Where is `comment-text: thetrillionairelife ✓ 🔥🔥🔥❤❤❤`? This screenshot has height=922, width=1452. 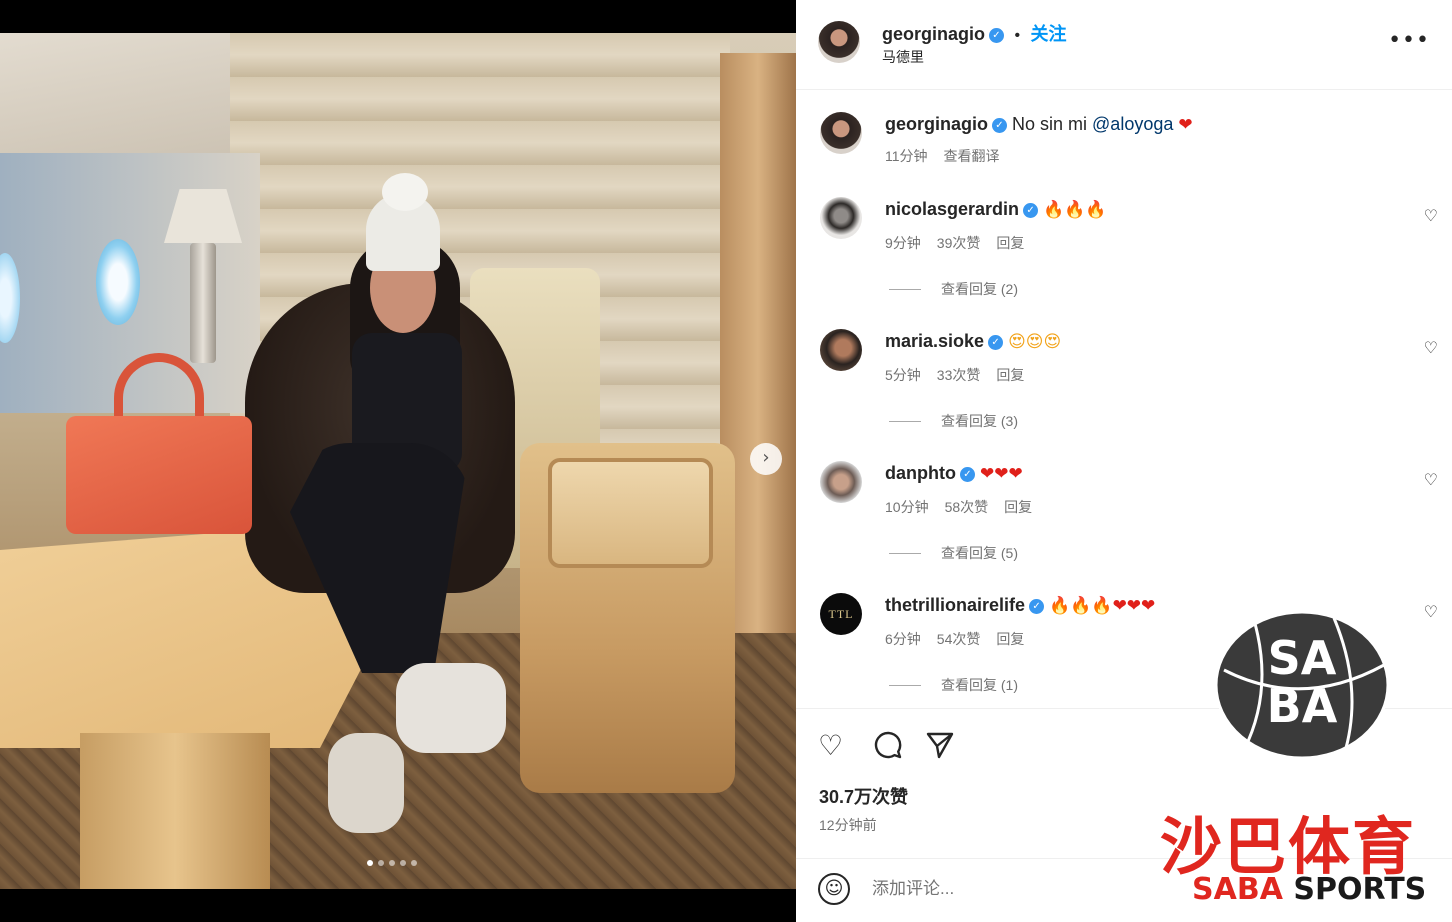
comment-text: thetrillionairelife ✓ 🔥🔥🔥❤❤❤ is located at coordinates (1020, 605).